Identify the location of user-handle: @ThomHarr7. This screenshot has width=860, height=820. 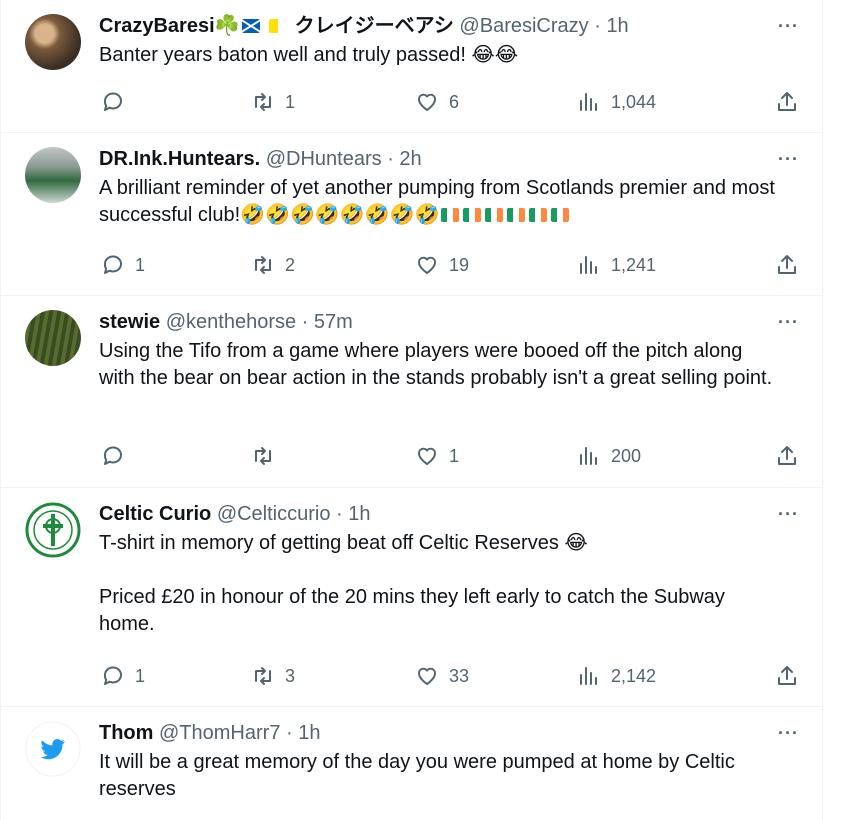
(219, 733).